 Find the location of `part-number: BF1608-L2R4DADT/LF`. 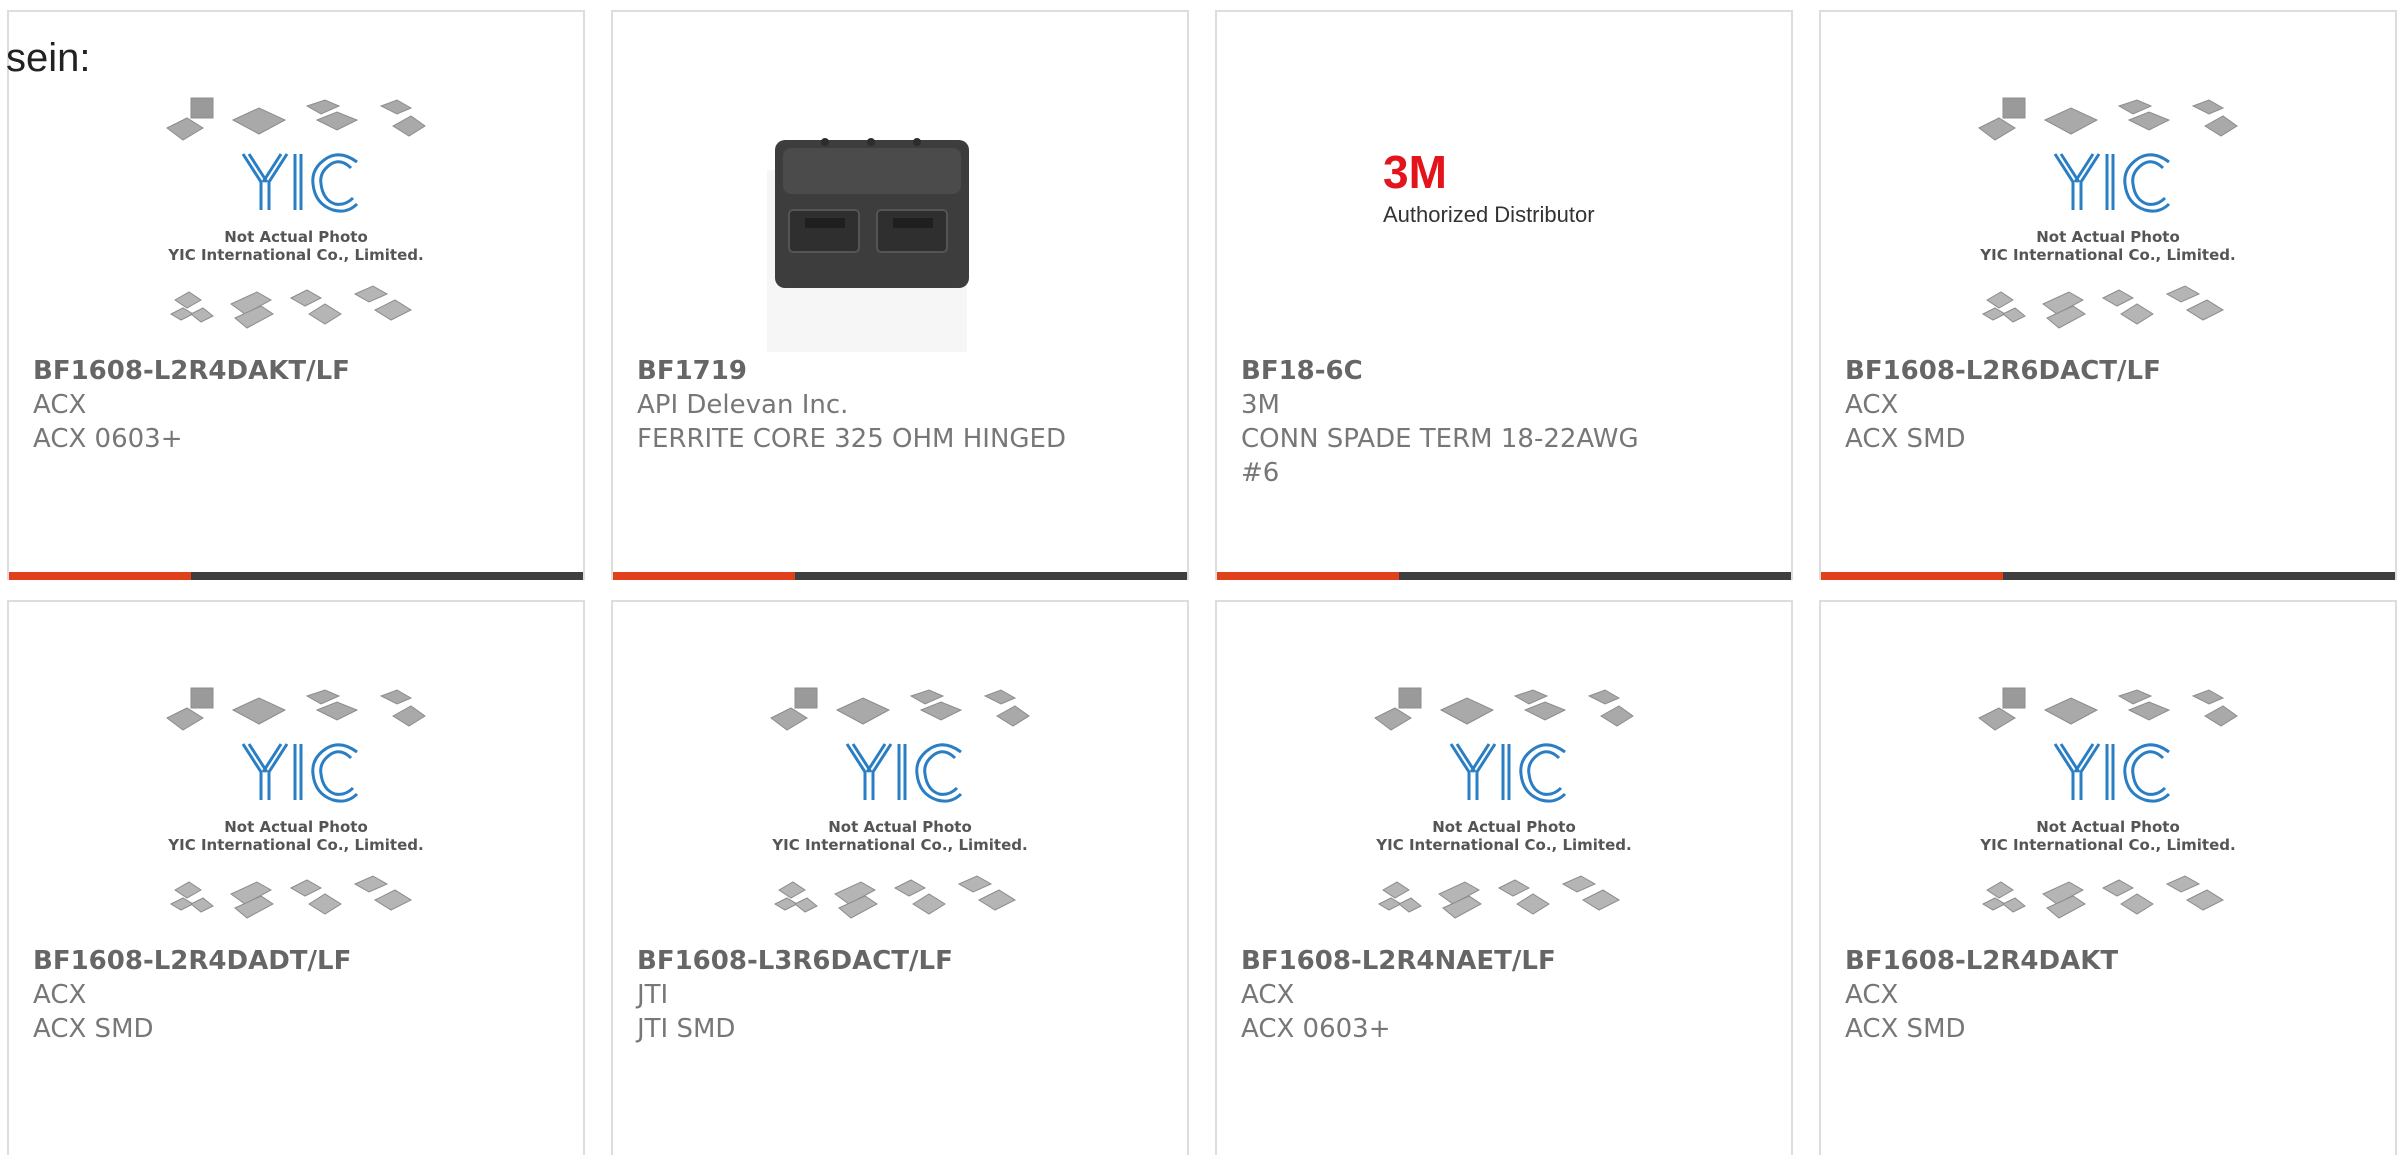

part-number: BF1608-L2R4DADT/LF is located at coordinates (298, 961).